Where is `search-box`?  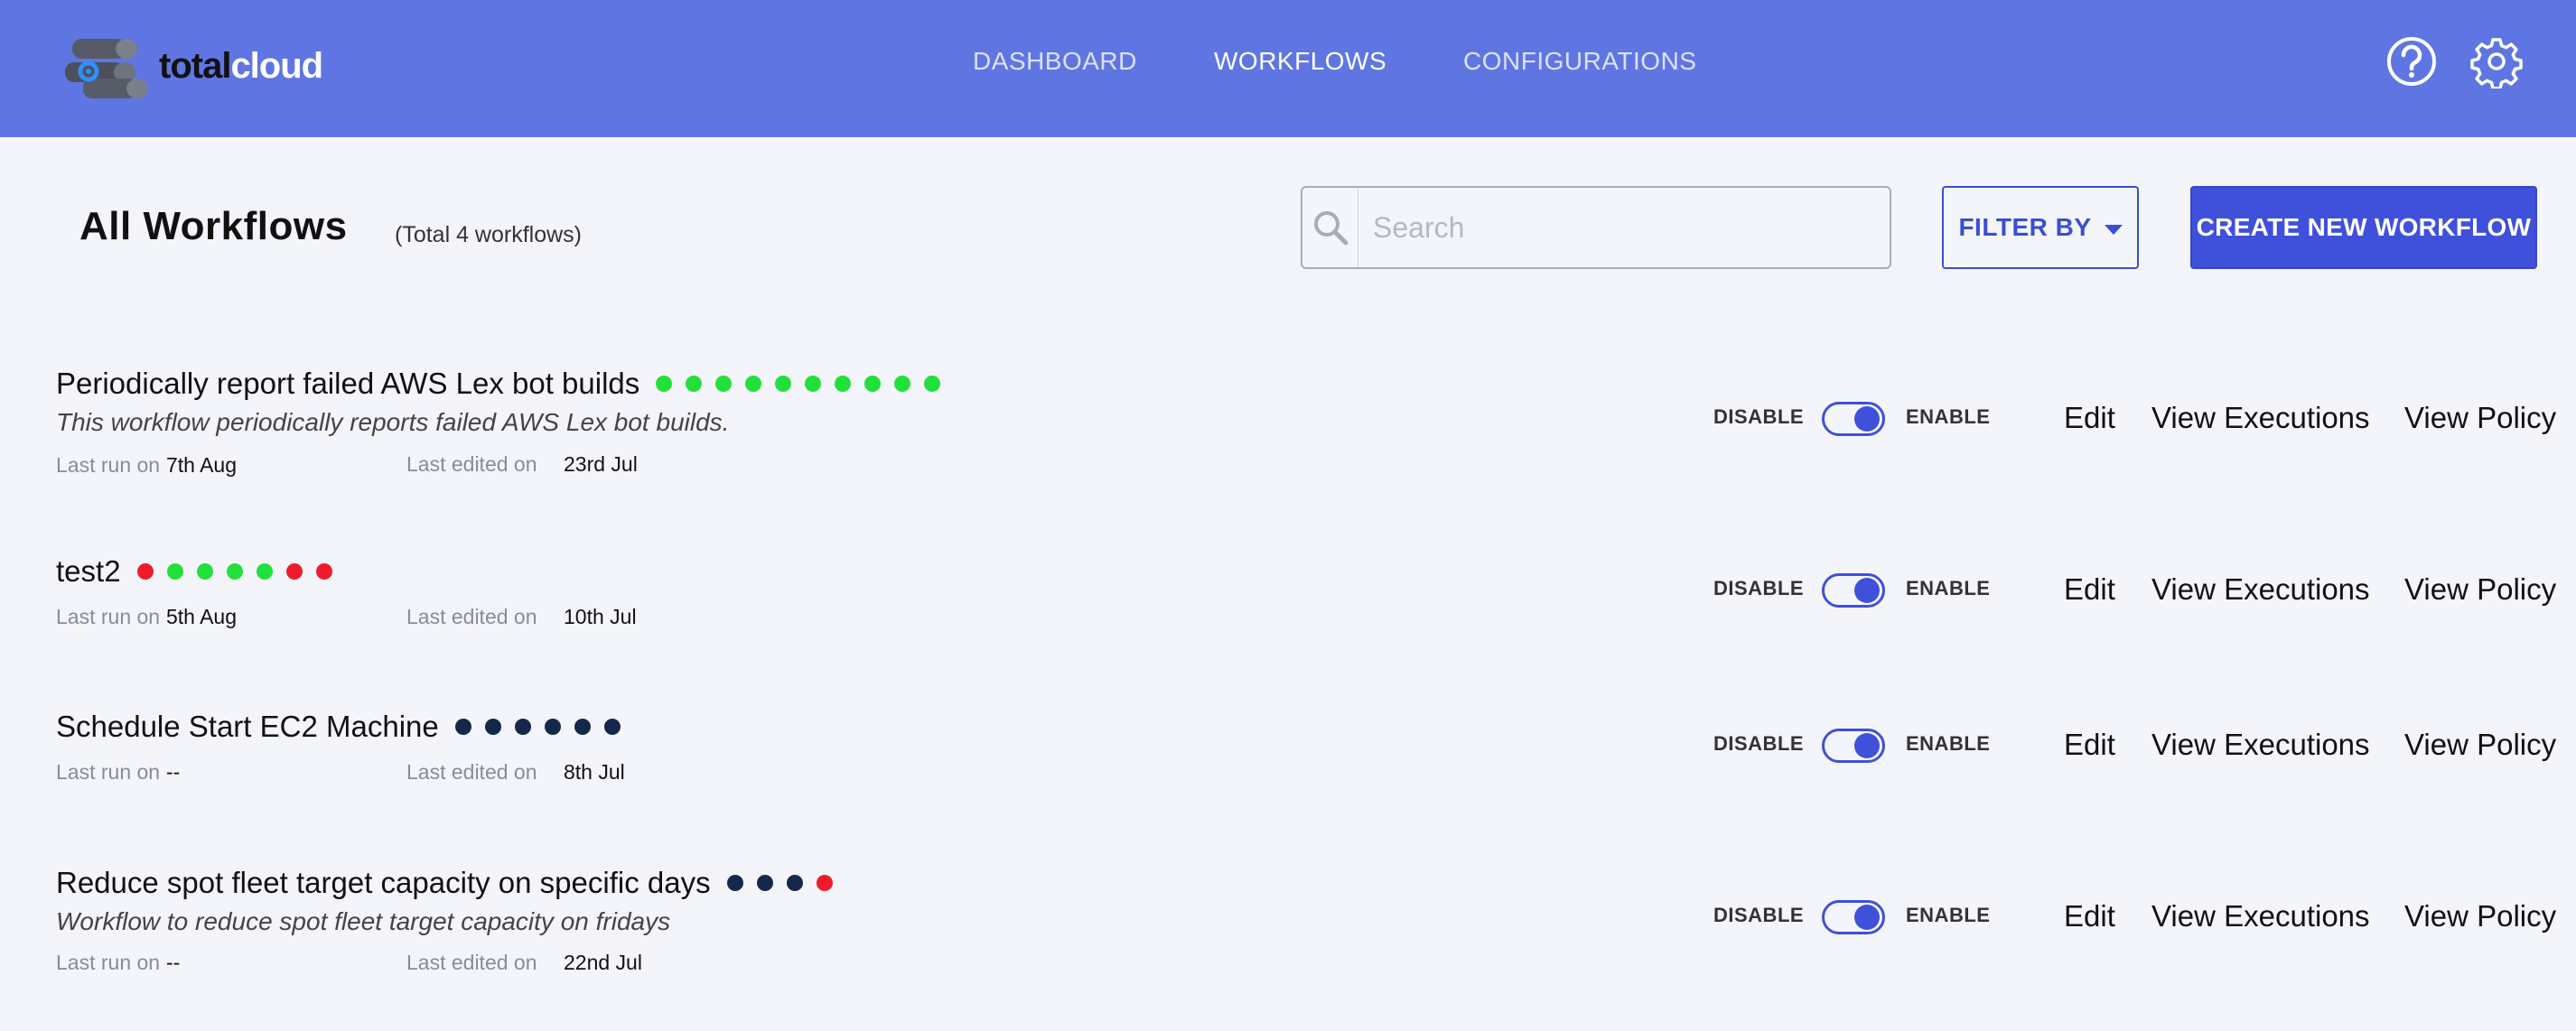
search-box is located at coordinates (1596, 227).